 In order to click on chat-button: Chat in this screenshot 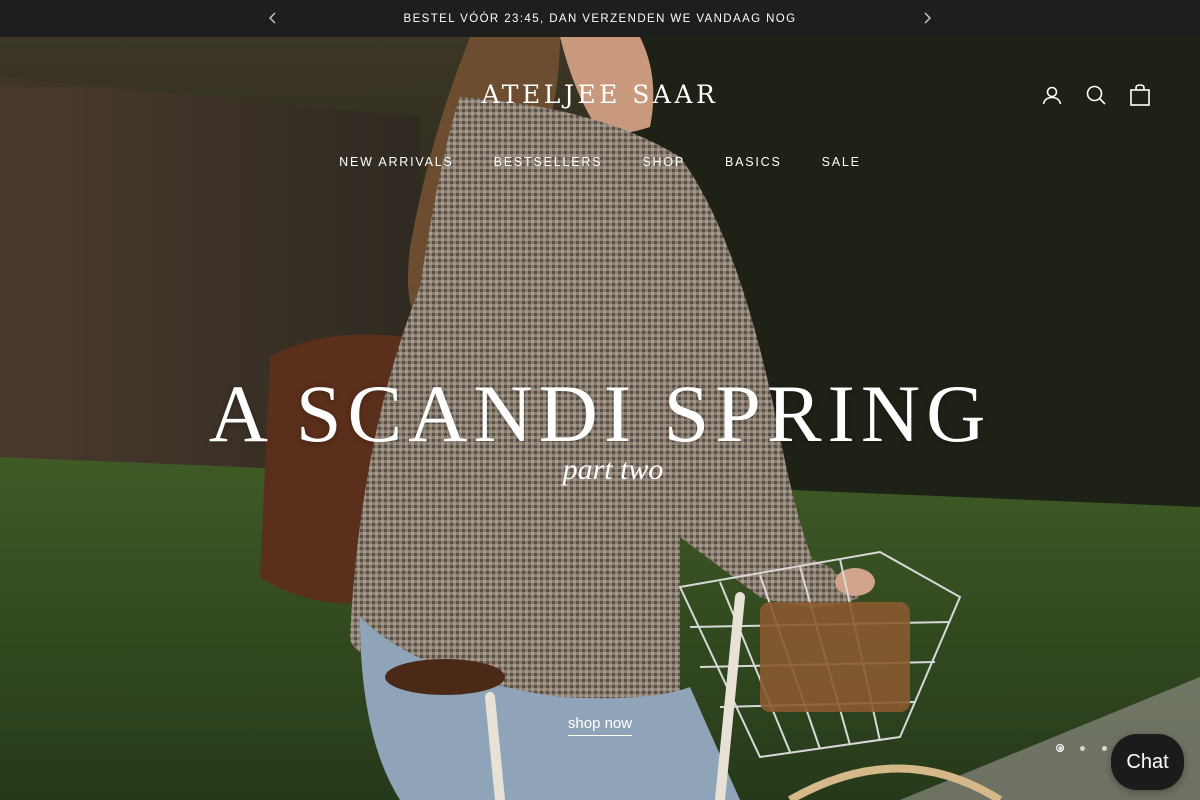, I will do `click(1147, 762)`.